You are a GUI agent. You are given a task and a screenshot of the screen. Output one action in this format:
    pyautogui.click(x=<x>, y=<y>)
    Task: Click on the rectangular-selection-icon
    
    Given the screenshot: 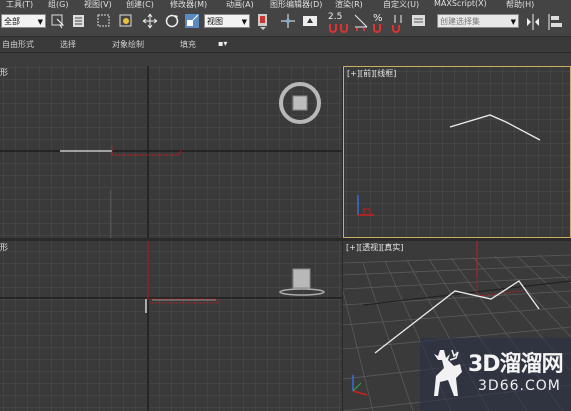 What is the action you would take?
    pyautogui.click(x=104, y=21)
    